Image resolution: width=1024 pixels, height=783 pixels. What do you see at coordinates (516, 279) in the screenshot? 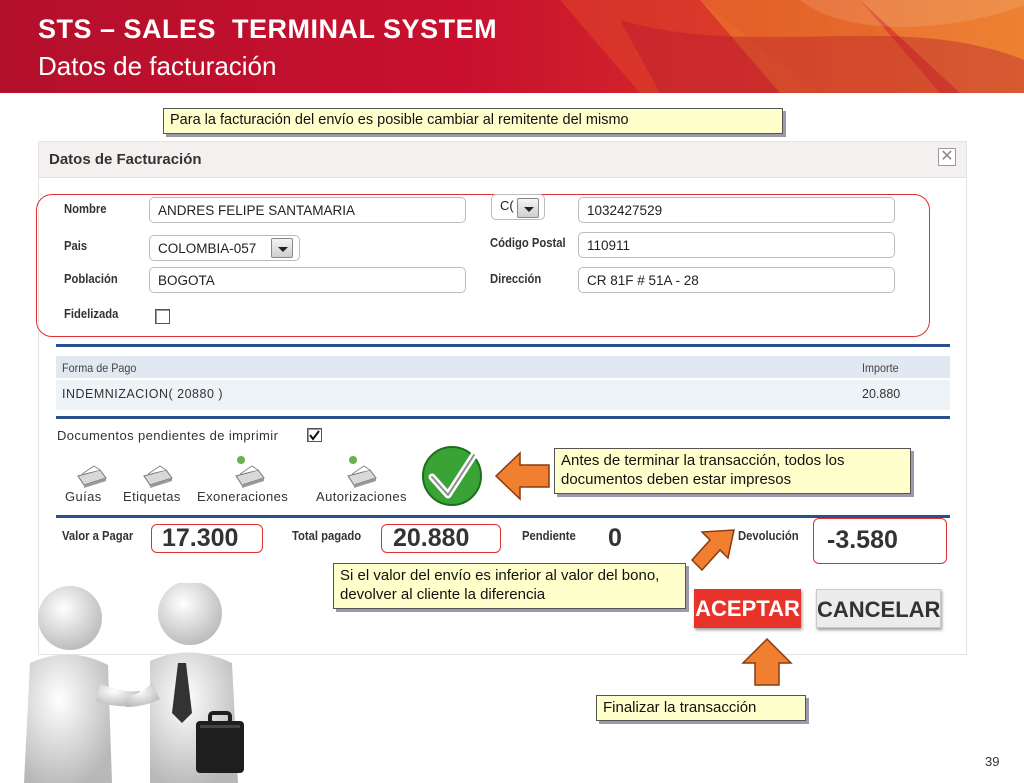
I see `direccion-label: Dirección` at bounding box center [516, 279].